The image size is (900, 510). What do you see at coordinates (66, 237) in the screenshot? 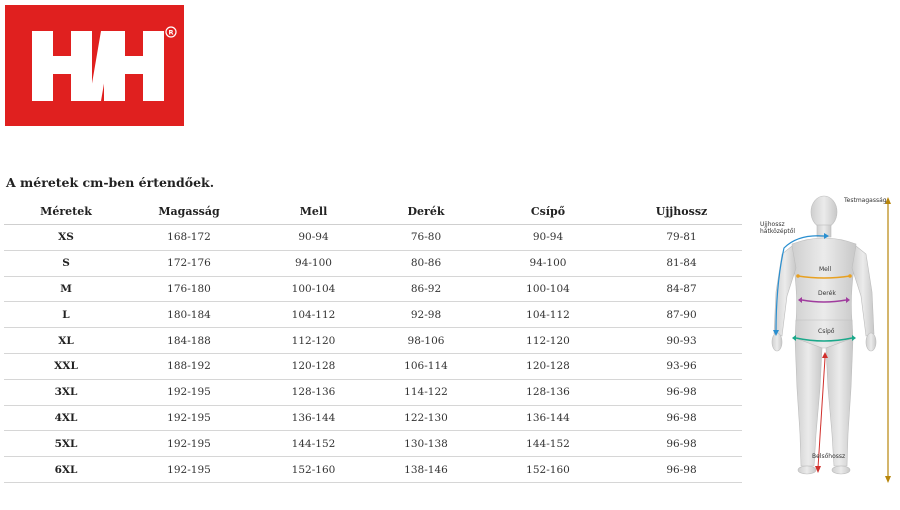
I see `size-cell: XS` at bounding box center [66, 237].